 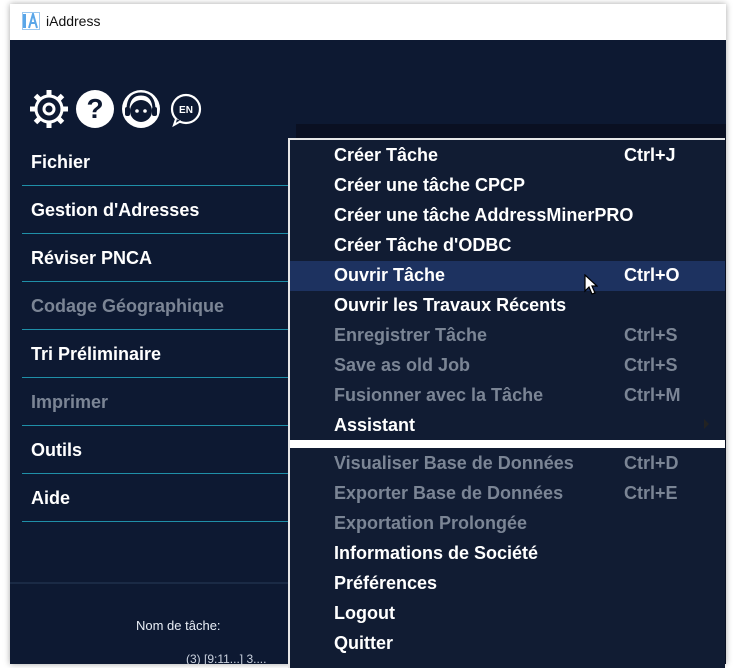 What do you see at coordinates (430, 185) in the screenshot?
I see `menu-item-label: Créer une tâche CPCP` at bounding box center [430, 185].